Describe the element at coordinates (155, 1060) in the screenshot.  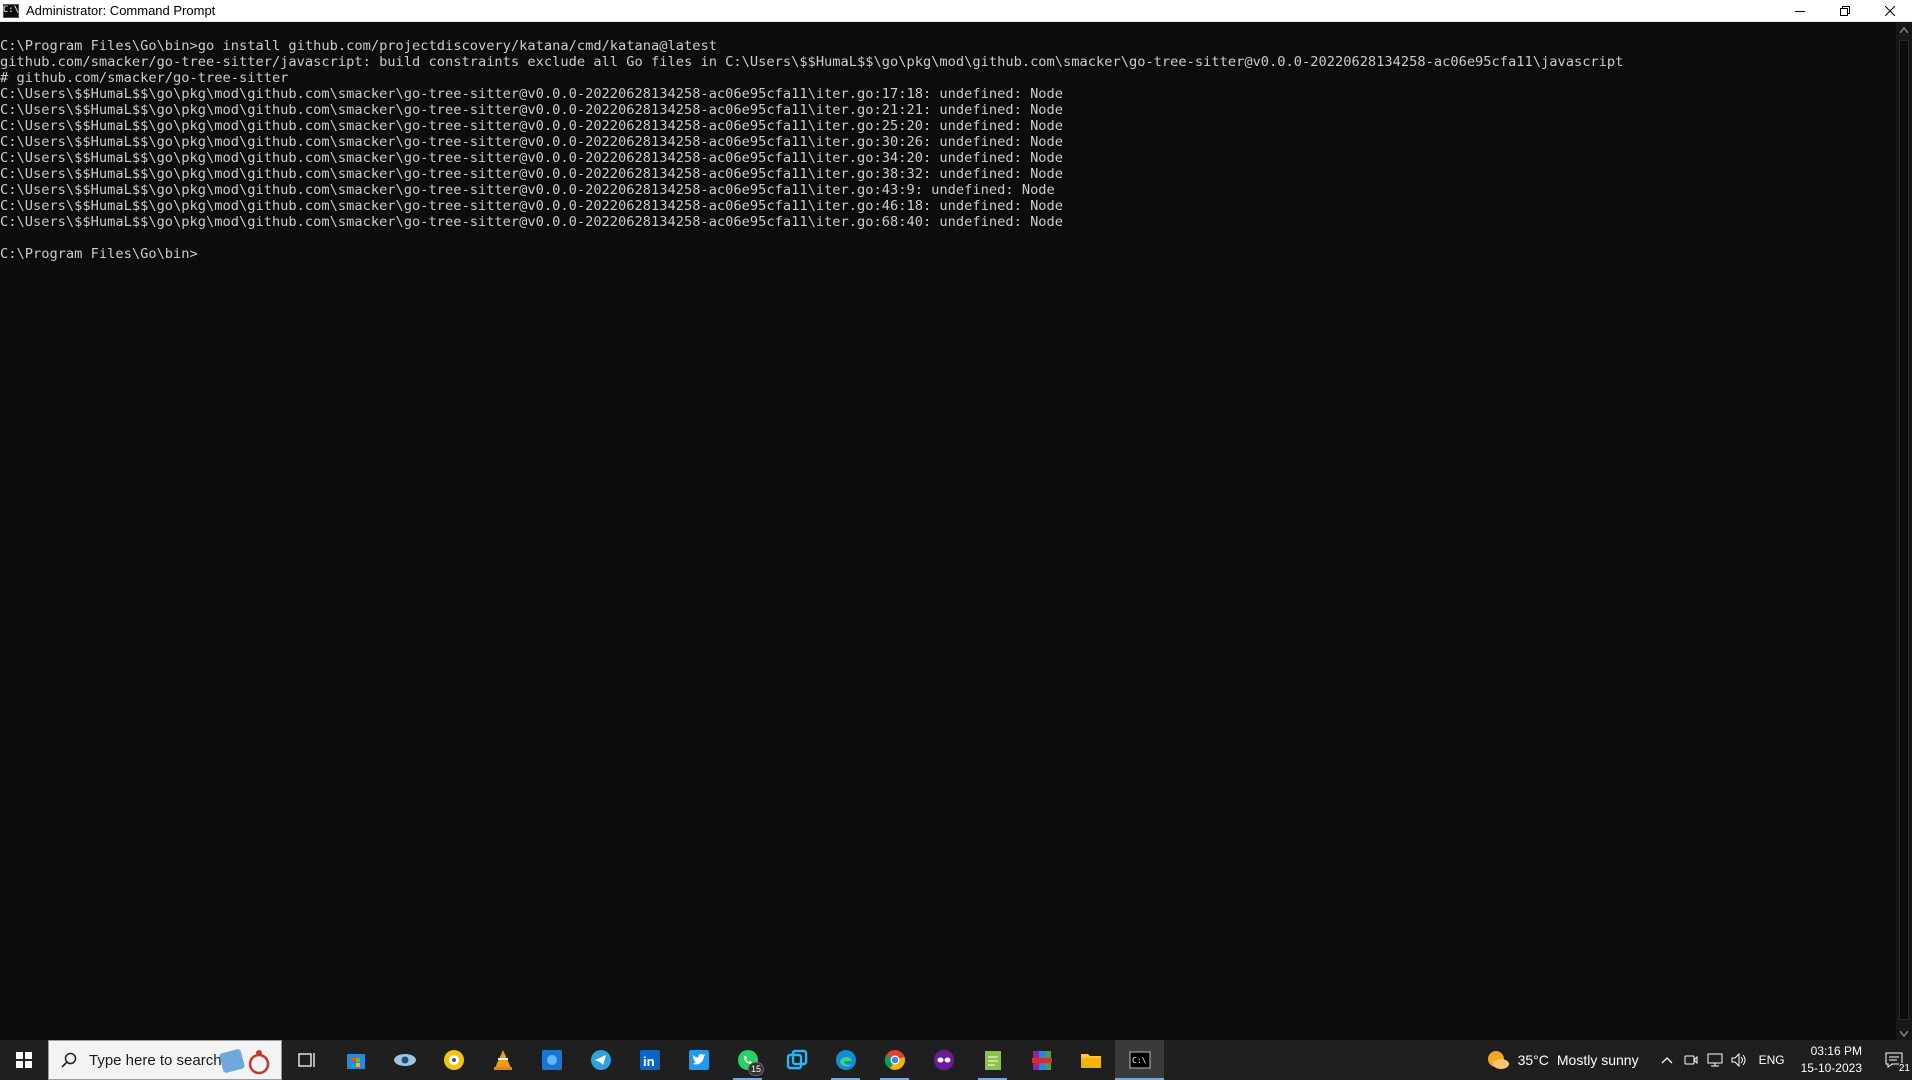
I see `search-placeholder: Type here to search` at that location.